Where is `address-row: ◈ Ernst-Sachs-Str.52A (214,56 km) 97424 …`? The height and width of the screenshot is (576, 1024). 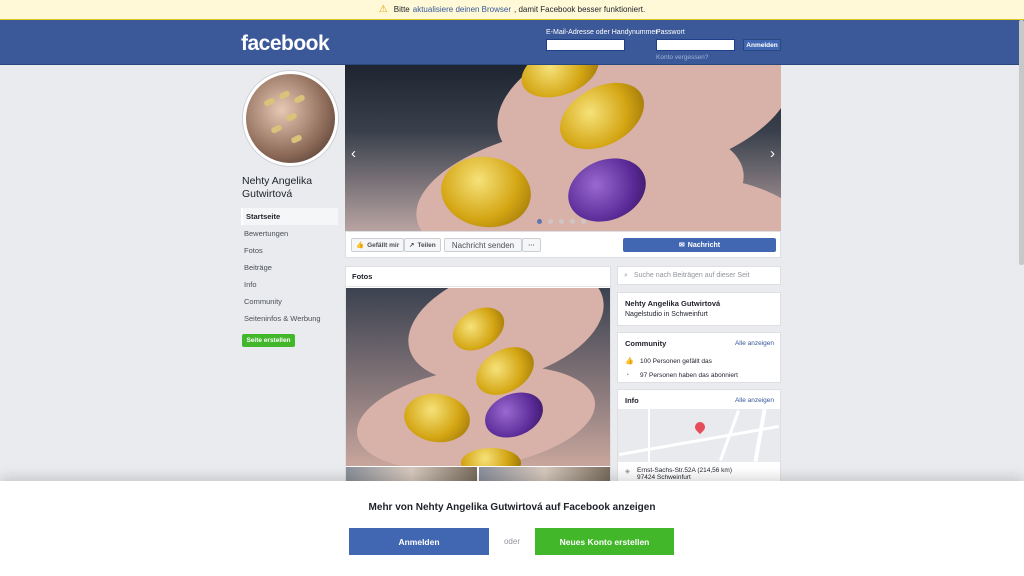
address-row: ◈ Ernst-Sachs-Str.52A (214,56 km) 97424 … is located at coordinates (678, 474).